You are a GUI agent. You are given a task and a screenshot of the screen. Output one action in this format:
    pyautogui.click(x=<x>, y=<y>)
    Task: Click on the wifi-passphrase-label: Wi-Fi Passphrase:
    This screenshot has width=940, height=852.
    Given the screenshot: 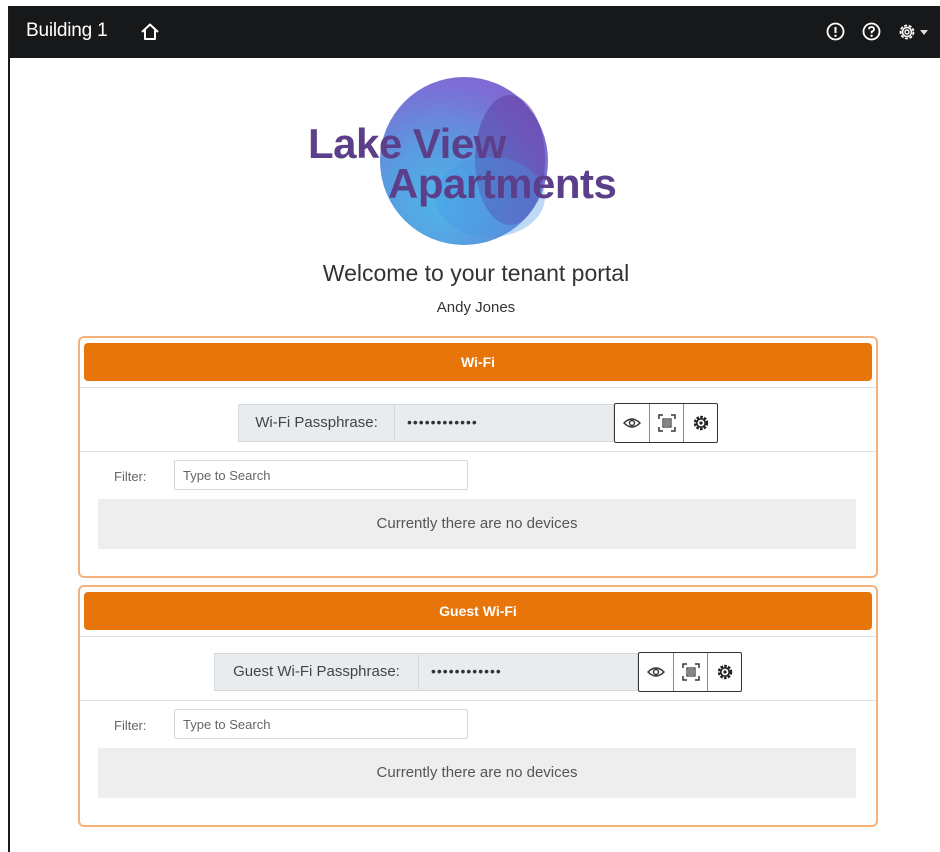 What is the action you would take?
    pyautogui.click(x=316, y=423)
    